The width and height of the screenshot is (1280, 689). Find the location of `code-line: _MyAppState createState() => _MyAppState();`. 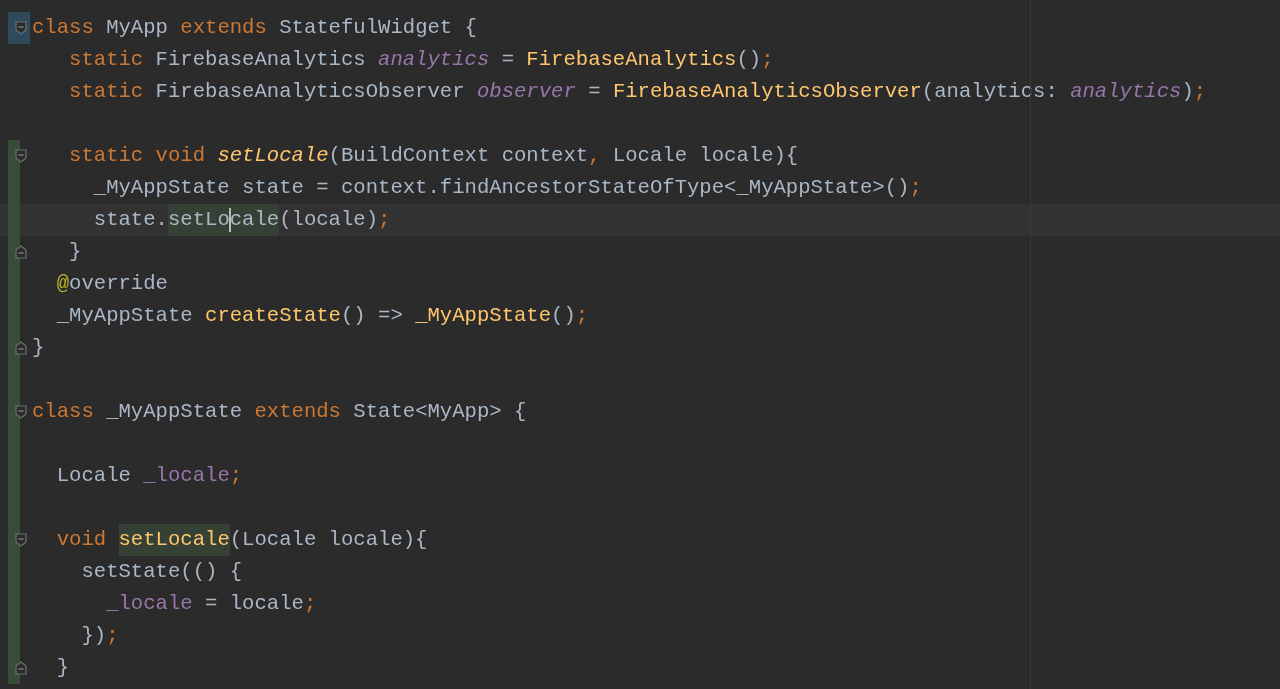

code-line: _MyAppState createState() => _MyAppState(); is located at coordinates (322, 316).